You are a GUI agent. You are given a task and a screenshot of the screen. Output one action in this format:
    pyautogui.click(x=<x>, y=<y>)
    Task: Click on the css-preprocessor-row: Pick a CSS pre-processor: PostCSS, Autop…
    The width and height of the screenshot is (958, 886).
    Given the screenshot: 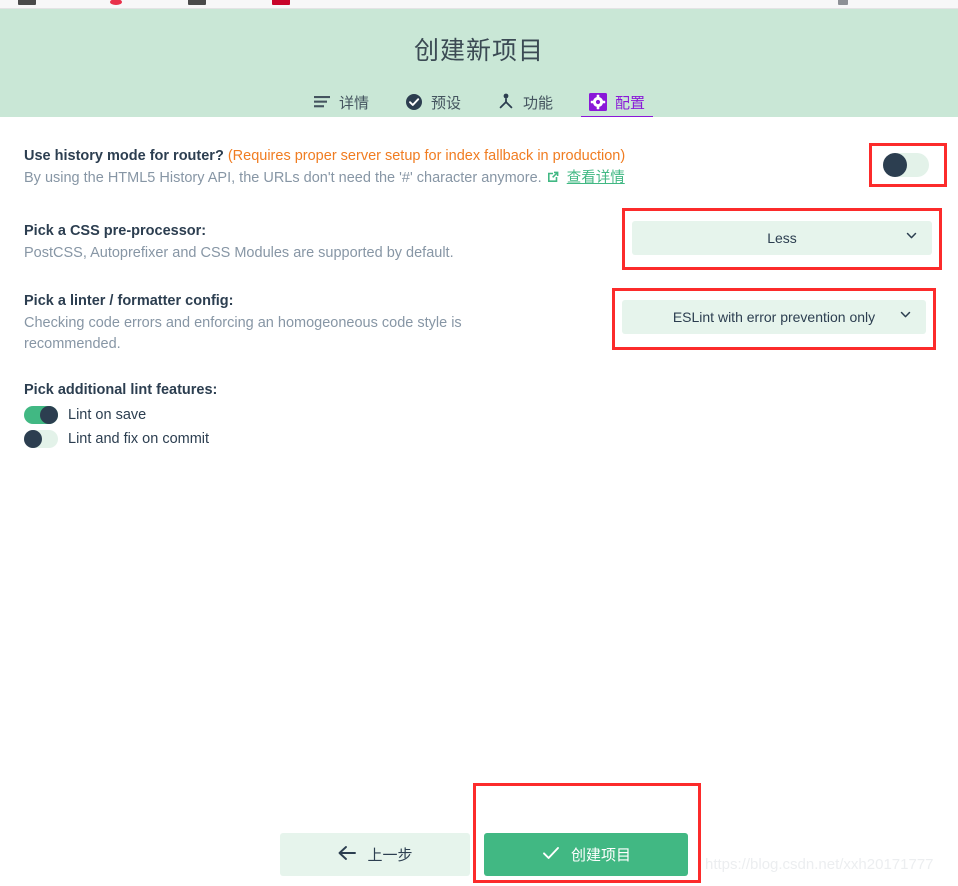 What is the action you would take?
    pyautogui.click(x=304, y=242)
    